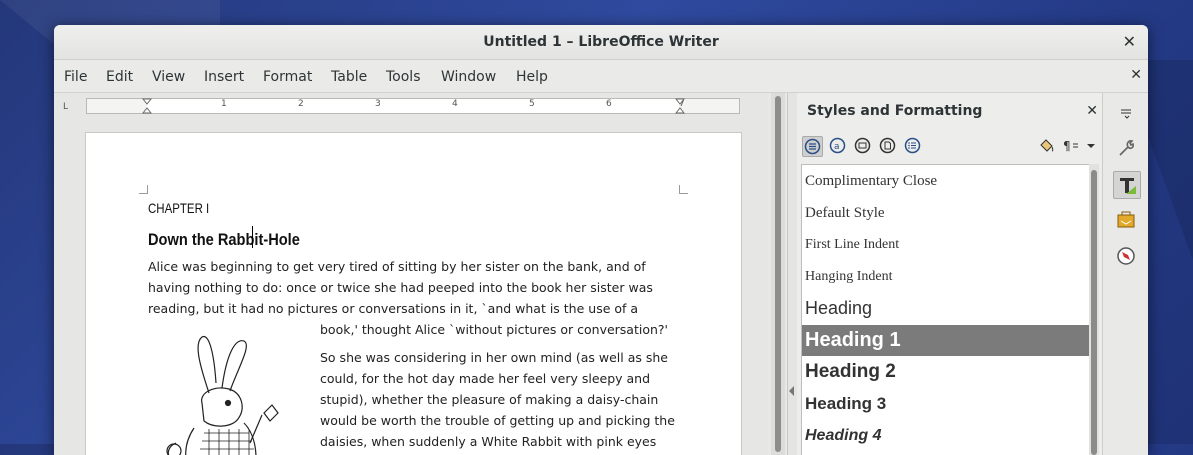 This screenshot has height=455, width=1193. I want to click on frame-styles-icon, so click(862, 145).